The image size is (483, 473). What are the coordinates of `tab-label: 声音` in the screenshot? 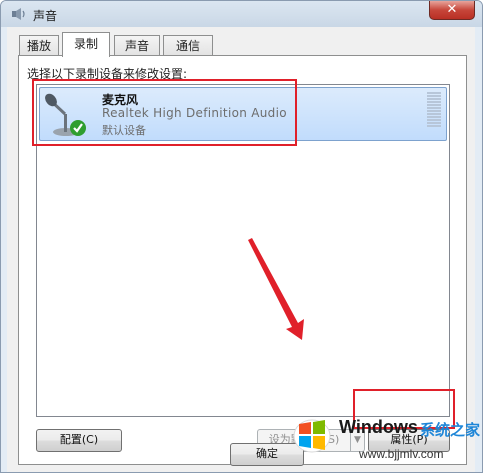 It's located at (136, 46).